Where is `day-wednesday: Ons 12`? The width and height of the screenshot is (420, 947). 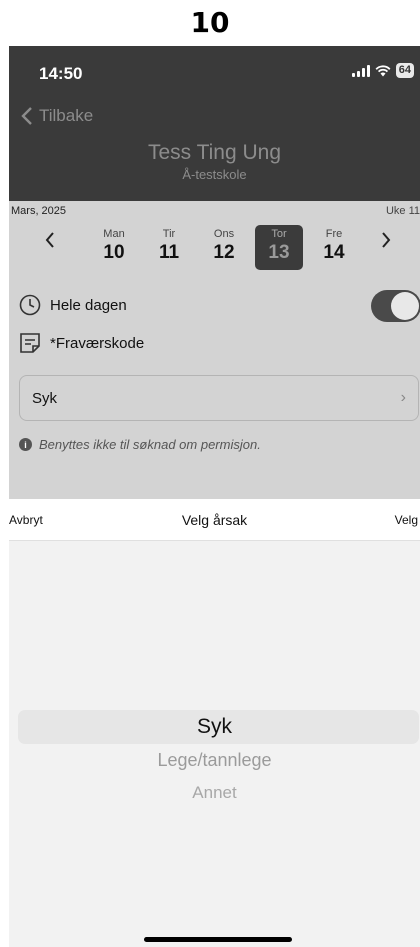
day-wednesday: Ons 12 is located at coordinates (224, 247).